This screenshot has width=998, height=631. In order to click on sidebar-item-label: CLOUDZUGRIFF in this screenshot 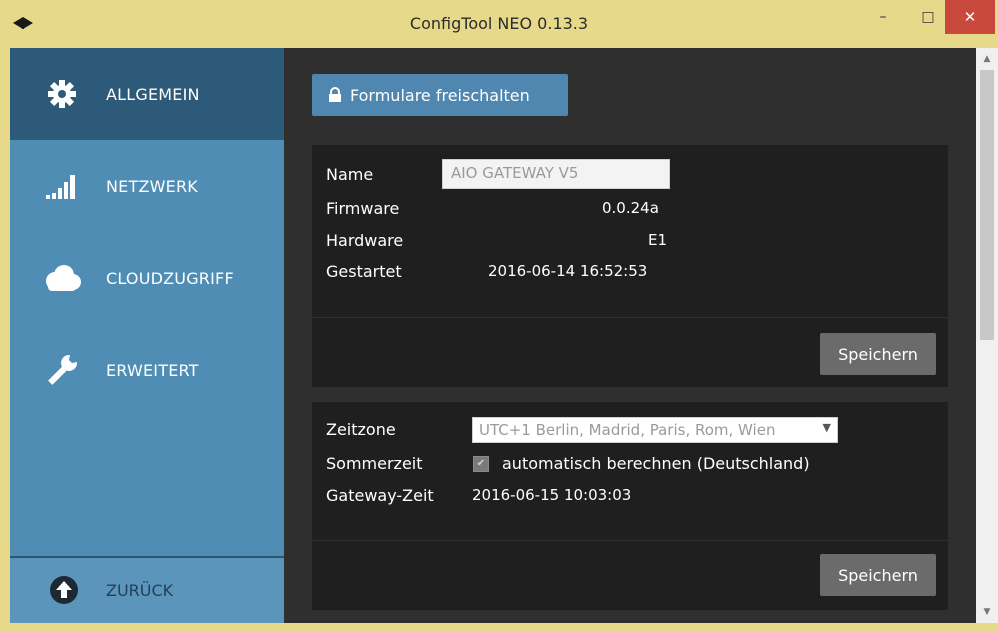, I will do `click(170, 278)`.